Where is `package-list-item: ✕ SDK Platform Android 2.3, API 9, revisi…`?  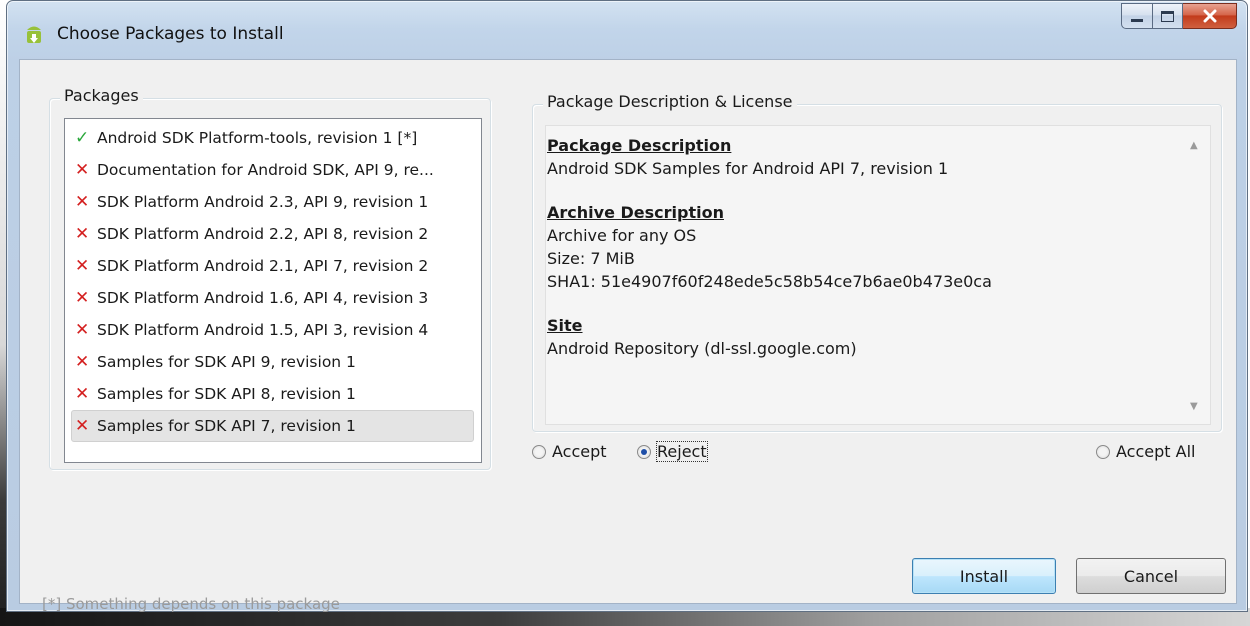 package-list-item: ✕ SDK Platform Android 2.3, API 9, revisi… is located at coordinates (272, 202).